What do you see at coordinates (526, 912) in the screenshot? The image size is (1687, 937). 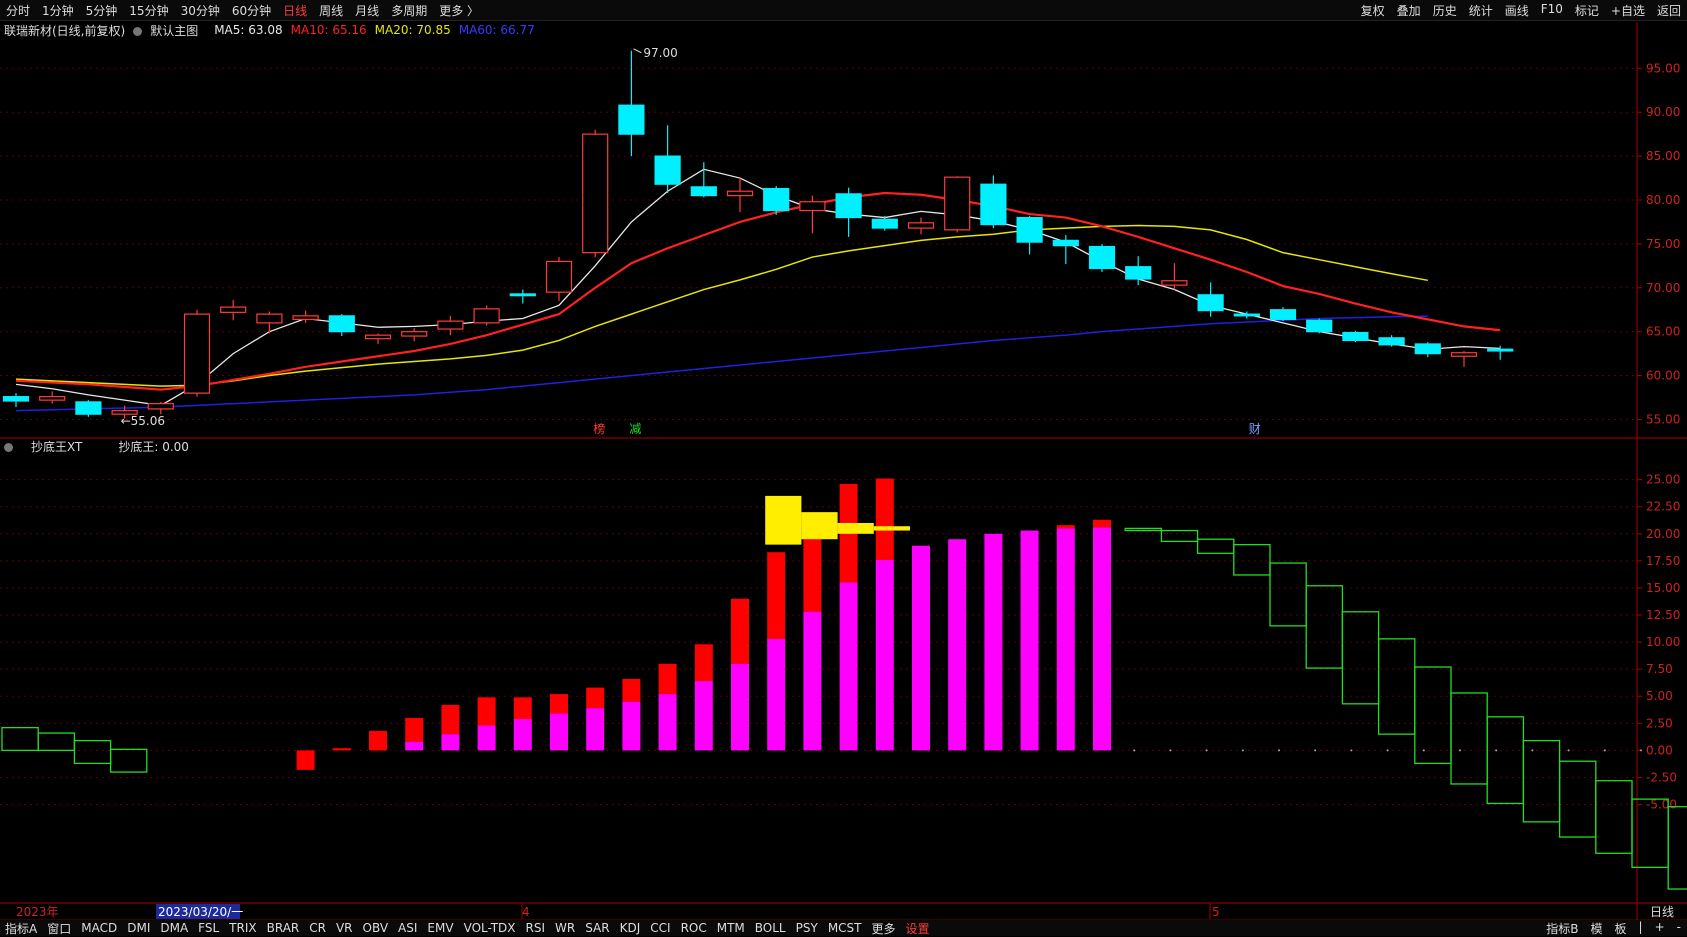 I see `time-label-april: 4` at bounding box center [526, 912].